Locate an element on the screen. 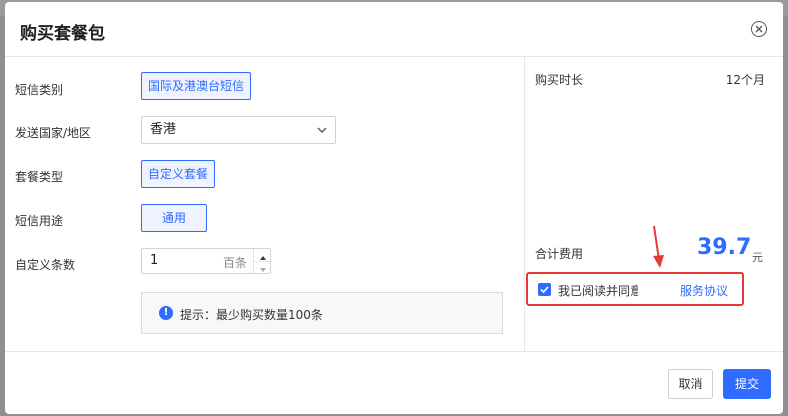 The image size is (788, 416). service-agreement-link: 服务协议 is located at coordinates (704, 290).